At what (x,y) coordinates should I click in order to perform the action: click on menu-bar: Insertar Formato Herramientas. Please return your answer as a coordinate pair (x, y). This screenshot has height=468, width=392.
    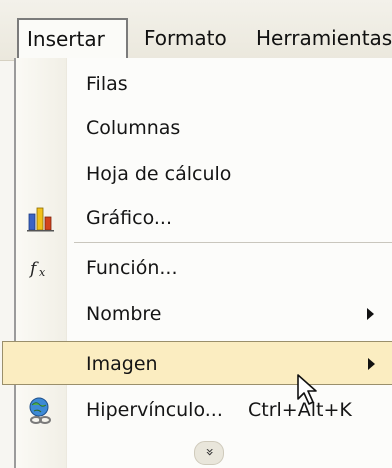
    Looking at the image, I should click on (196, 30).